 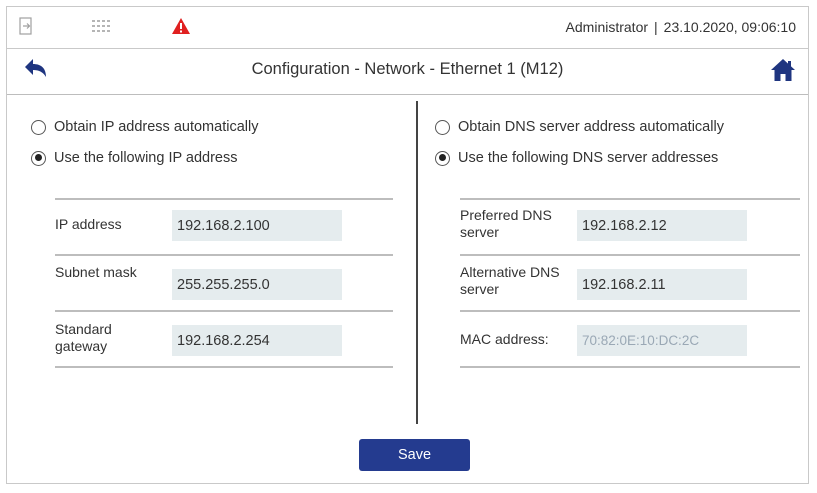 I want to click on dns-auto-radio, so click(x=442, y=127).